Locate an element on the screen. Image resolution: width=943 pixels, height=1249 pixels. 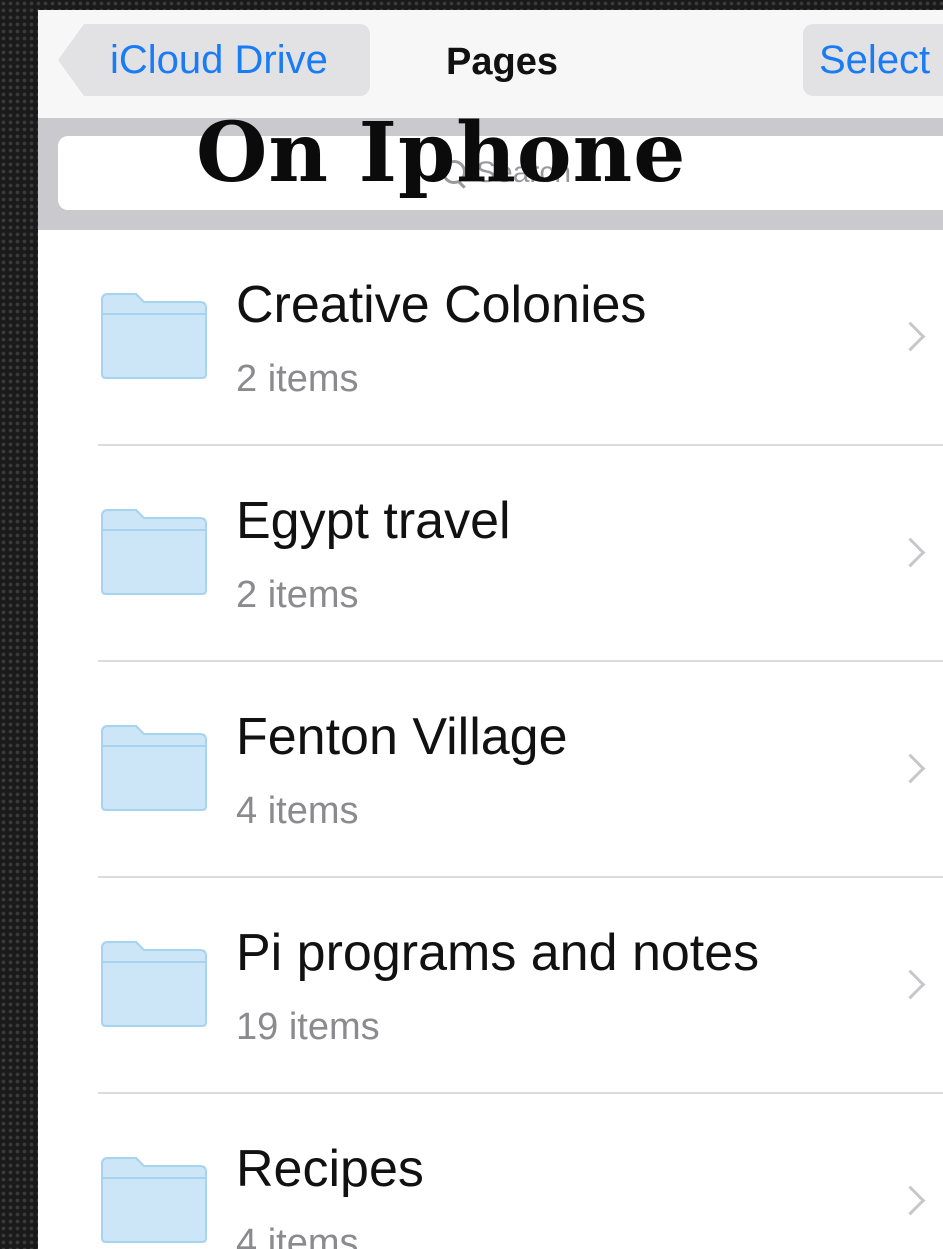
select-button: Select is located at coordinates (873, 60).